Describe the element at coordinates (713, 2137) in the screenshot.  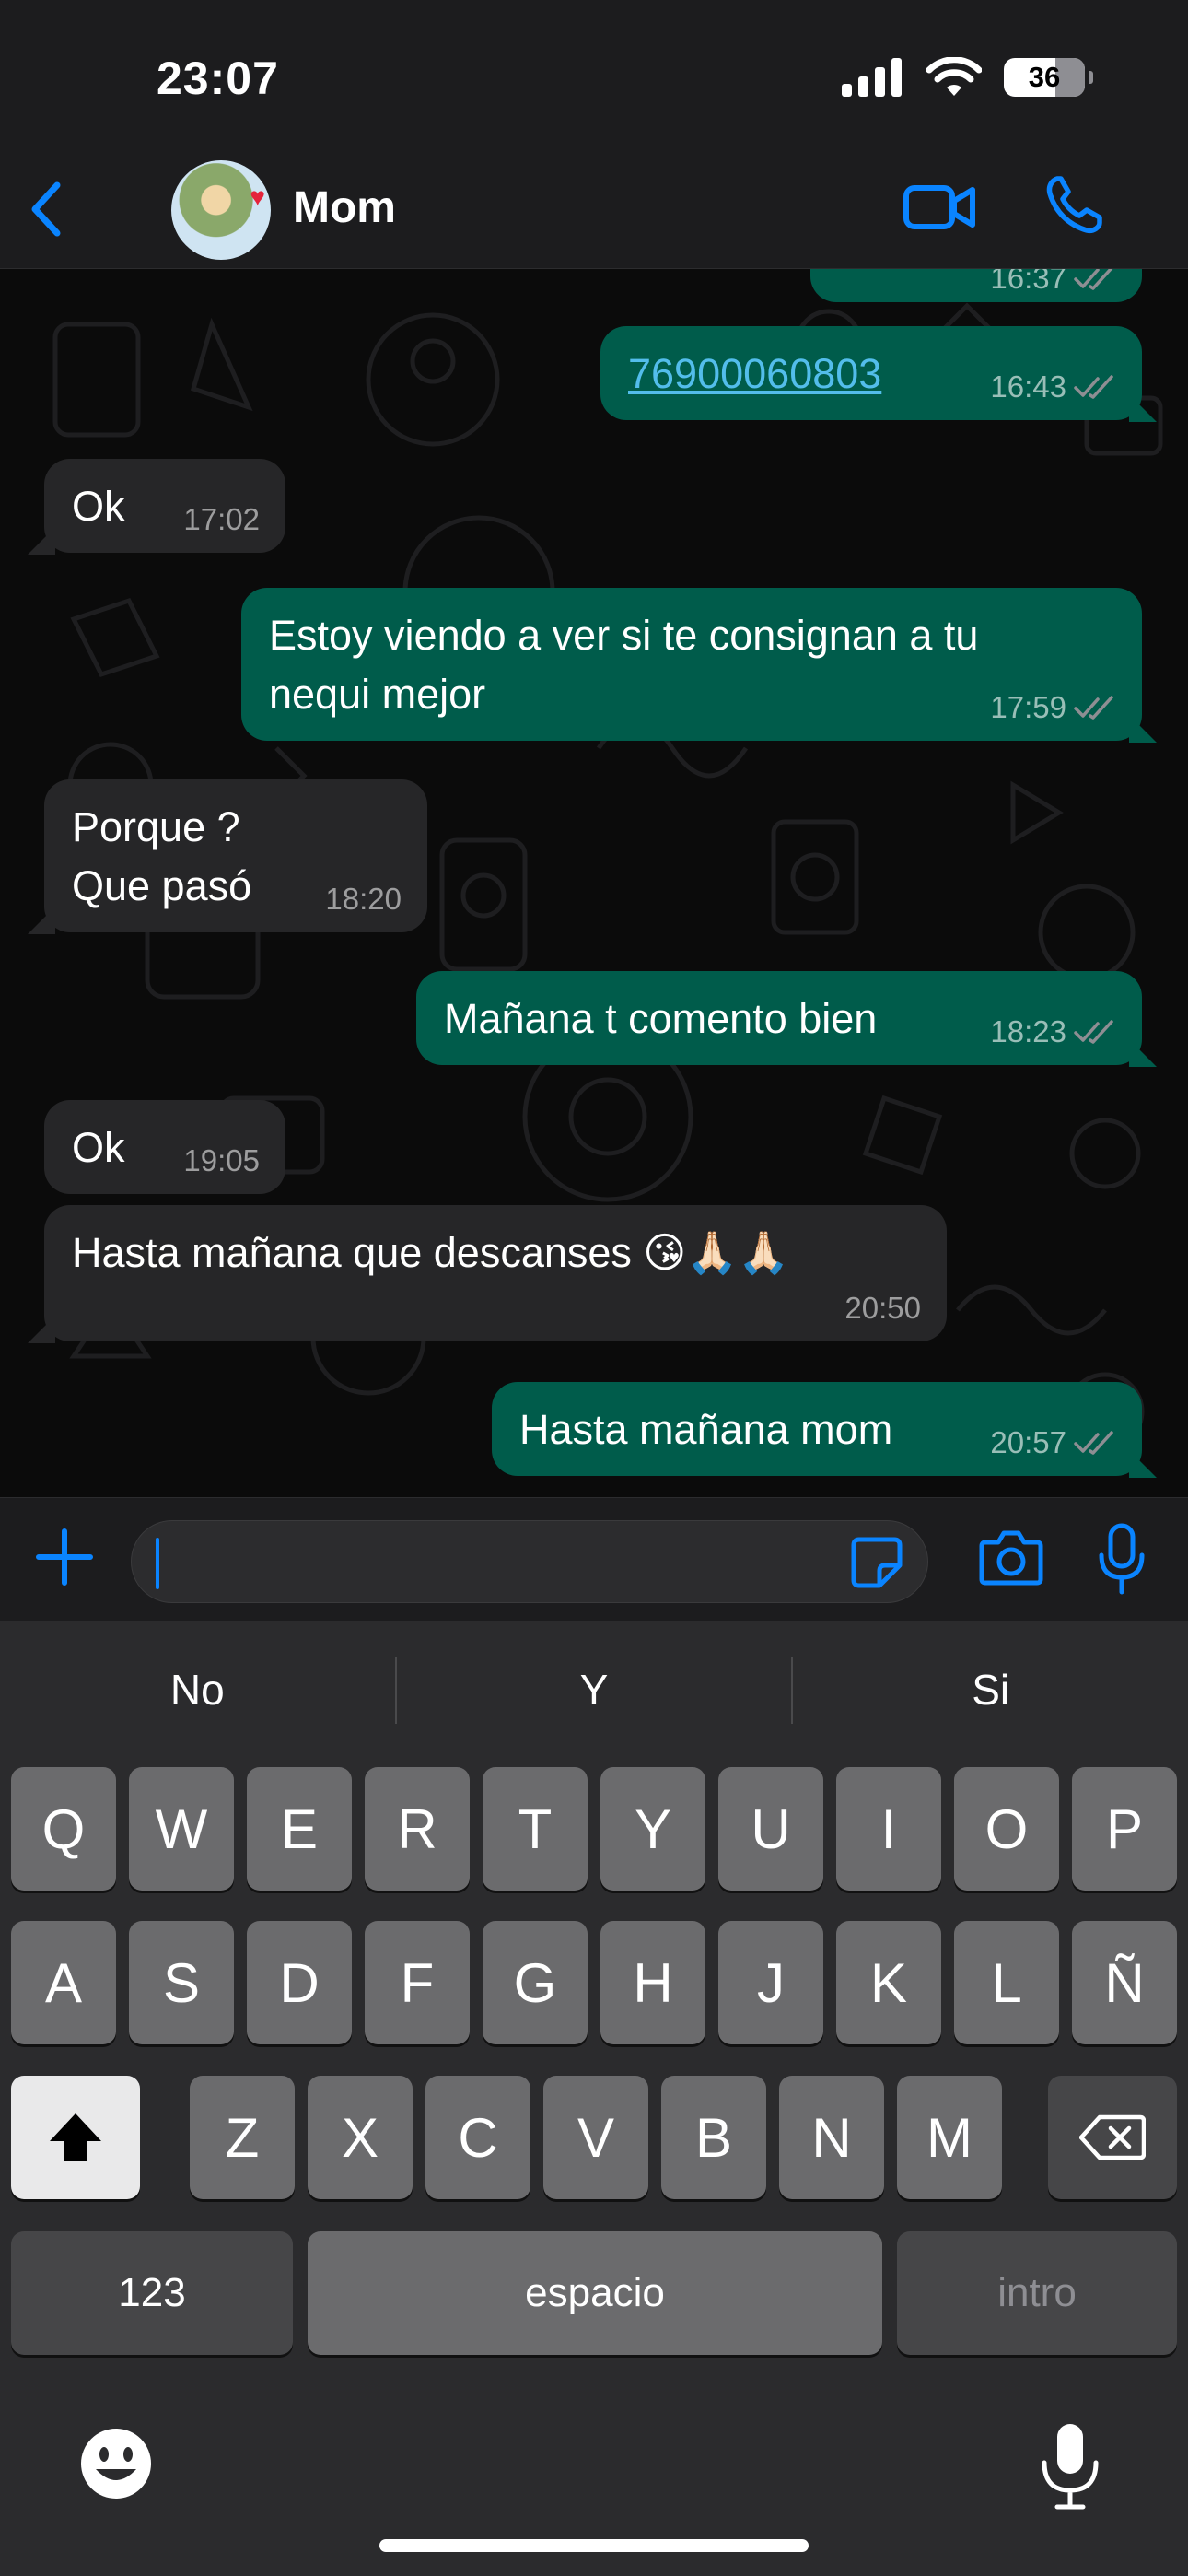
I see `key-b: B` at that location.